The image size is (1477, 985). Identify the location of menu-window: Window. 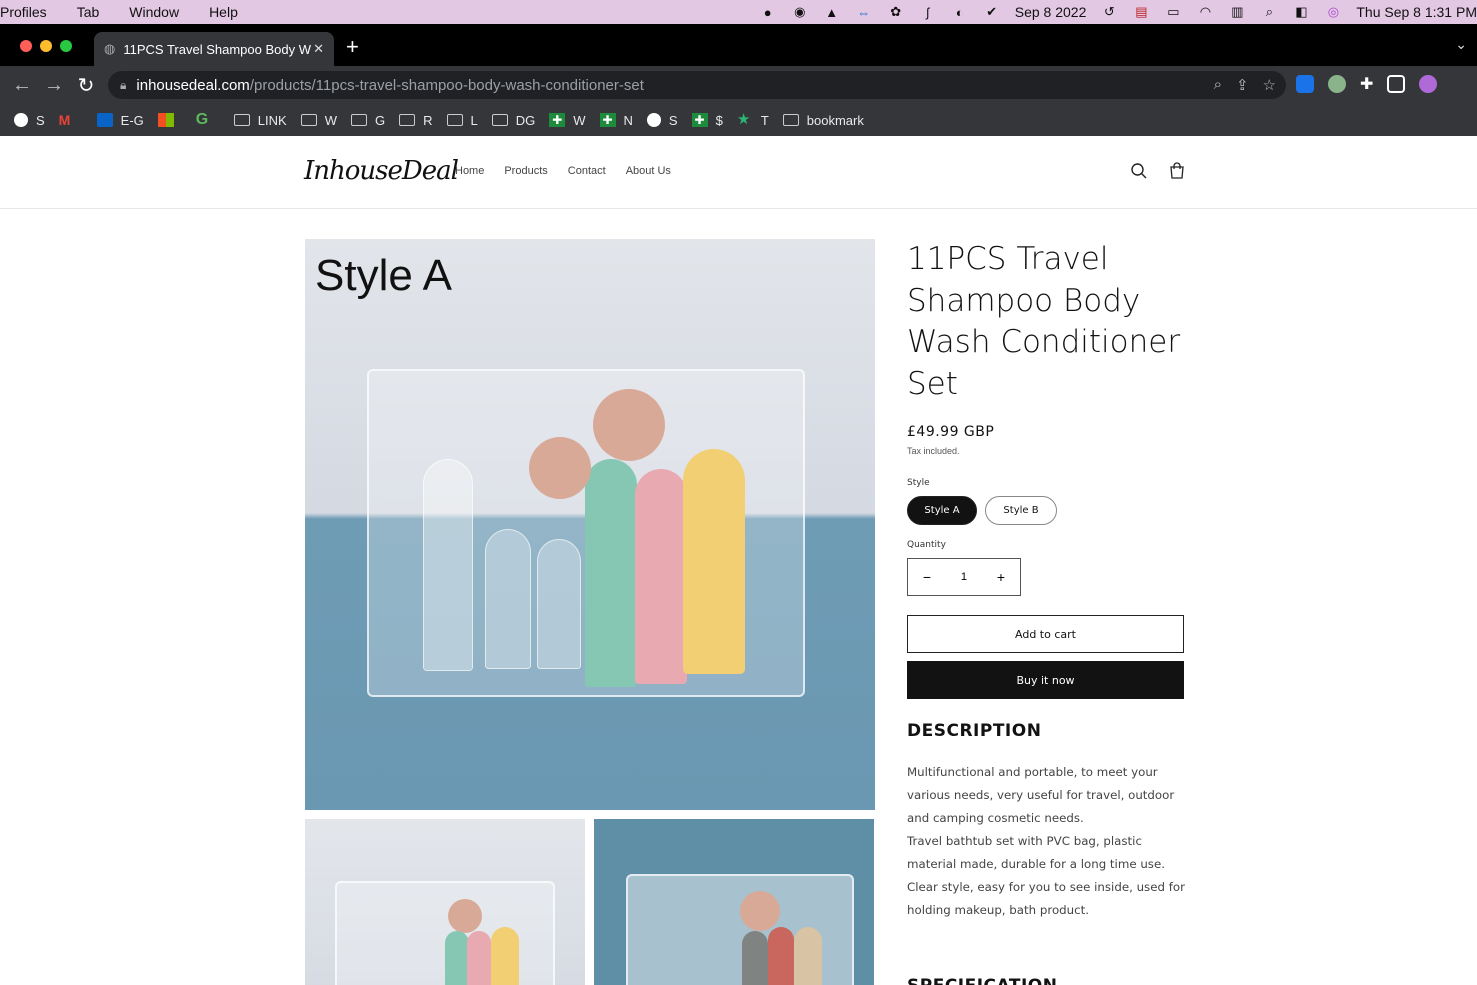
(154, 12).